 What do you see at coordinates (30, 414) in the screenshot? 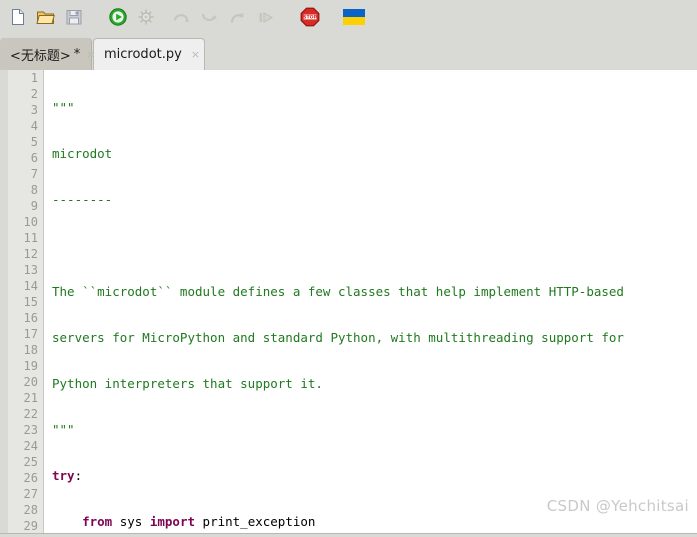
I see `line-number: 22` at bounding box center [30, 414].